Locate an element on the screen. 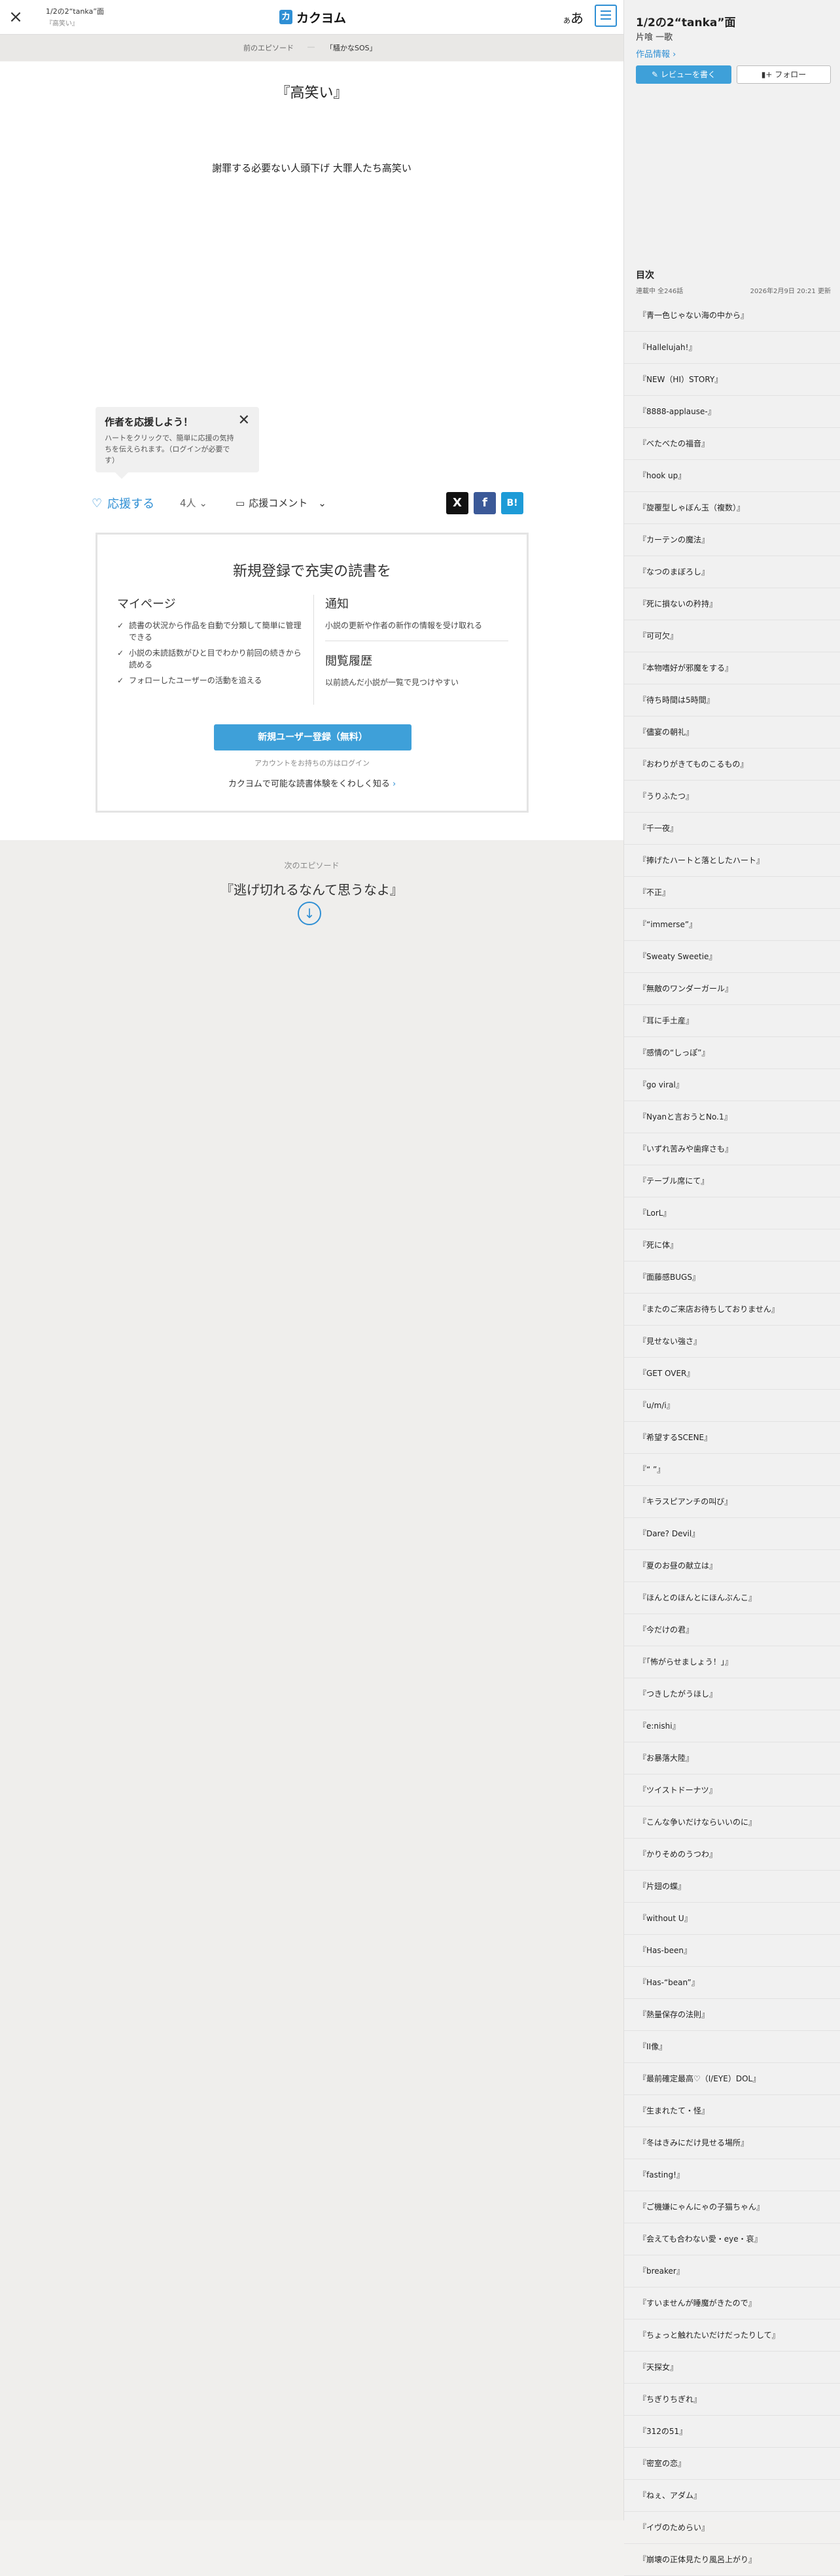 This screenshot has width=840, height=2576. toc-episode-item: 『8888-applause-』 is located at coordinates (732, 412).